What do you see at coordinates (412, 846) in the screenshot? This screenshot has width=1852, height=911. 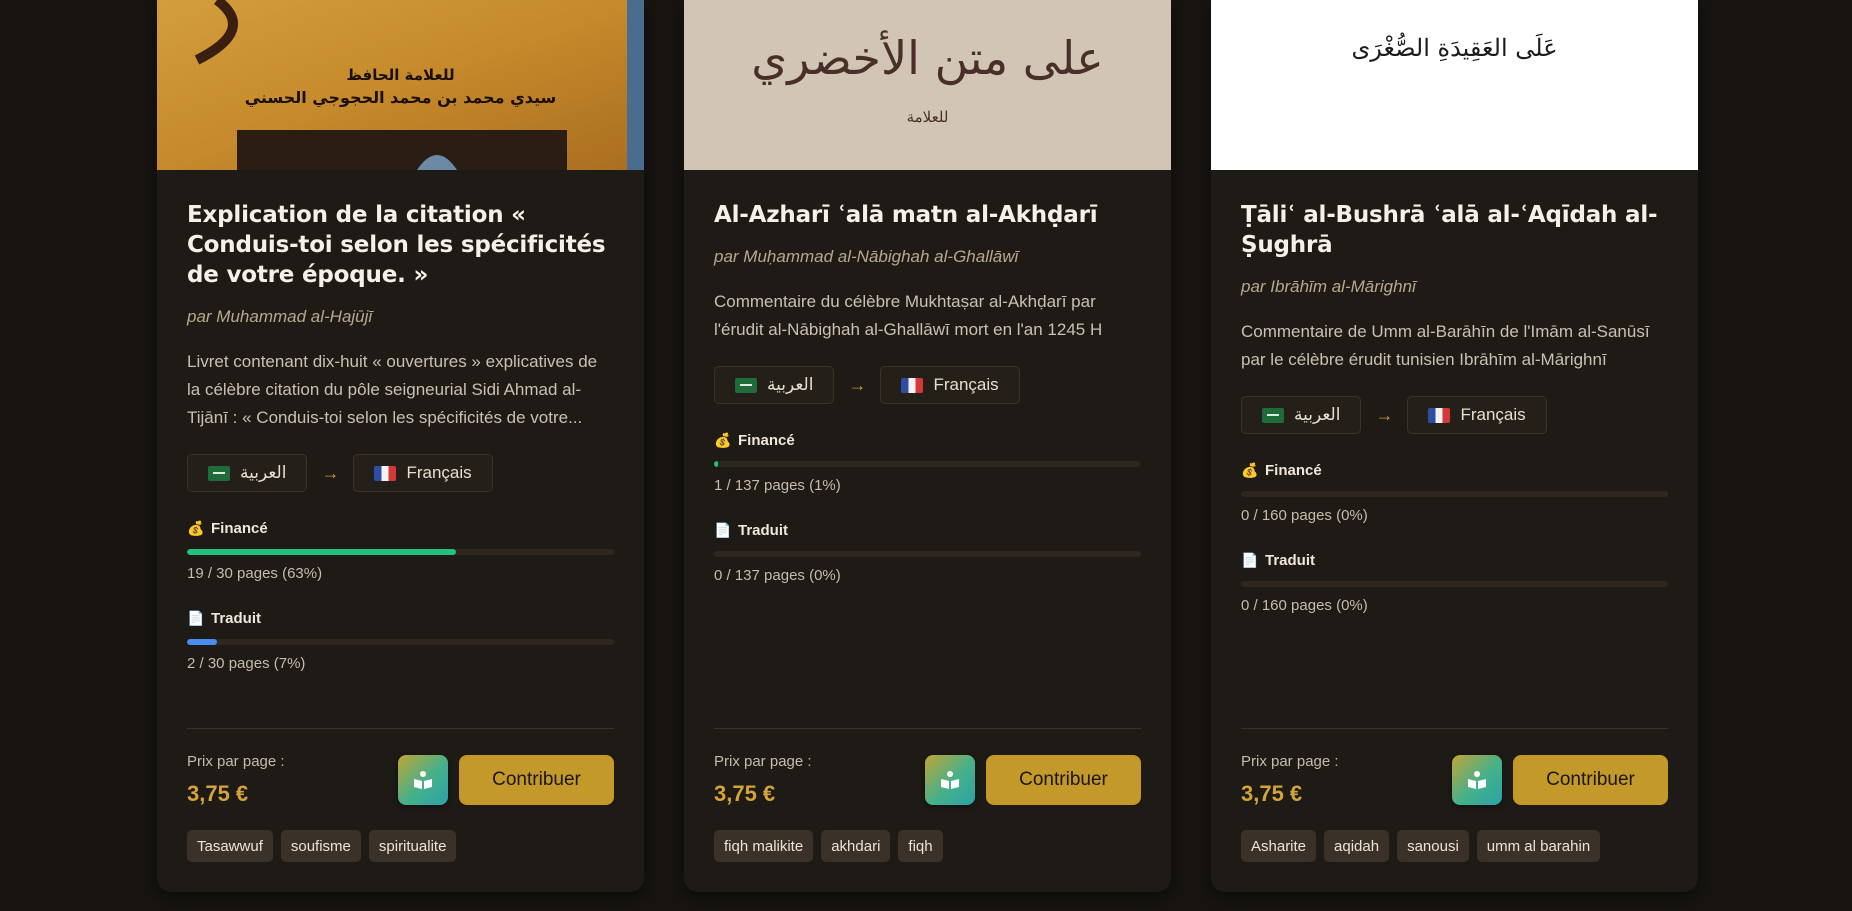 I see `tag: spiritualite` at bounding box center [412, 846].